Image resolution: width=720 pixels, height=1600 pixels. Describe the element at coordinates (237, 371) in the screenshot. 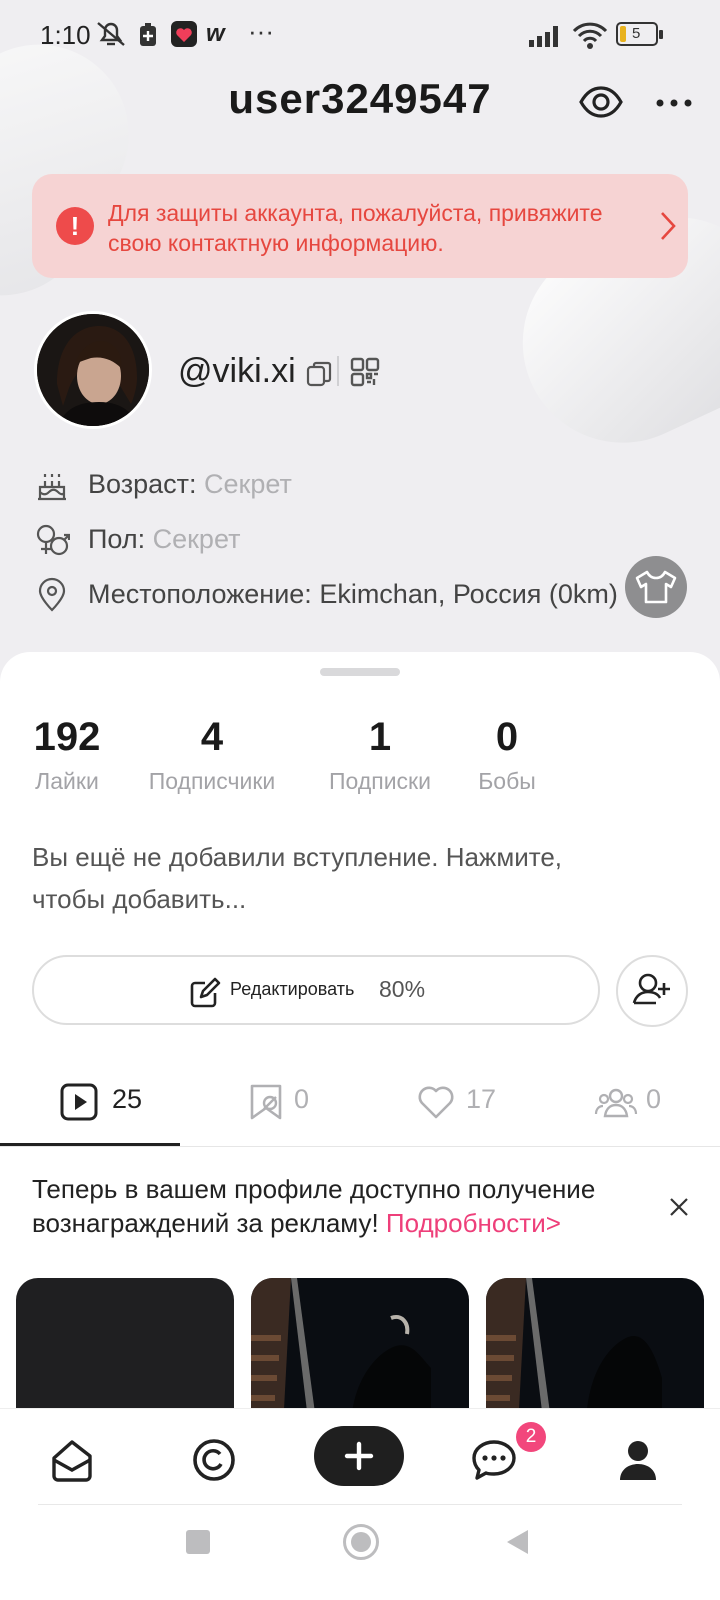

I see `user-handle: @viki.xi` at that location.